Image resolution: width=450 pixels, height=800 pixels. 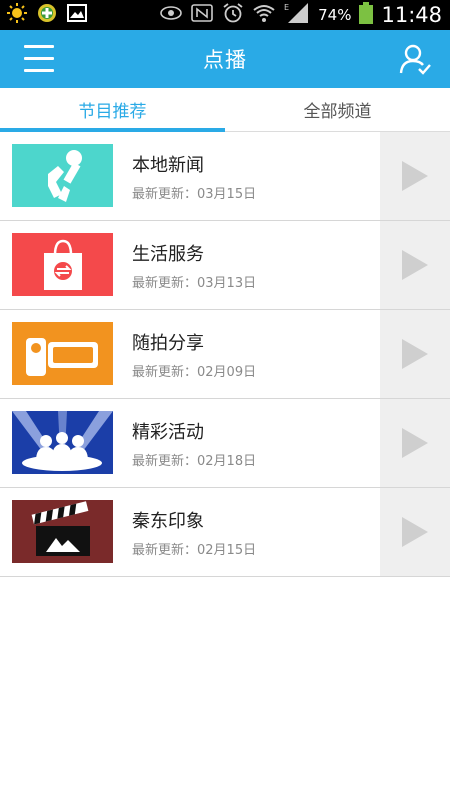 I want to click on menu-icon, so click(x=39, y=46).